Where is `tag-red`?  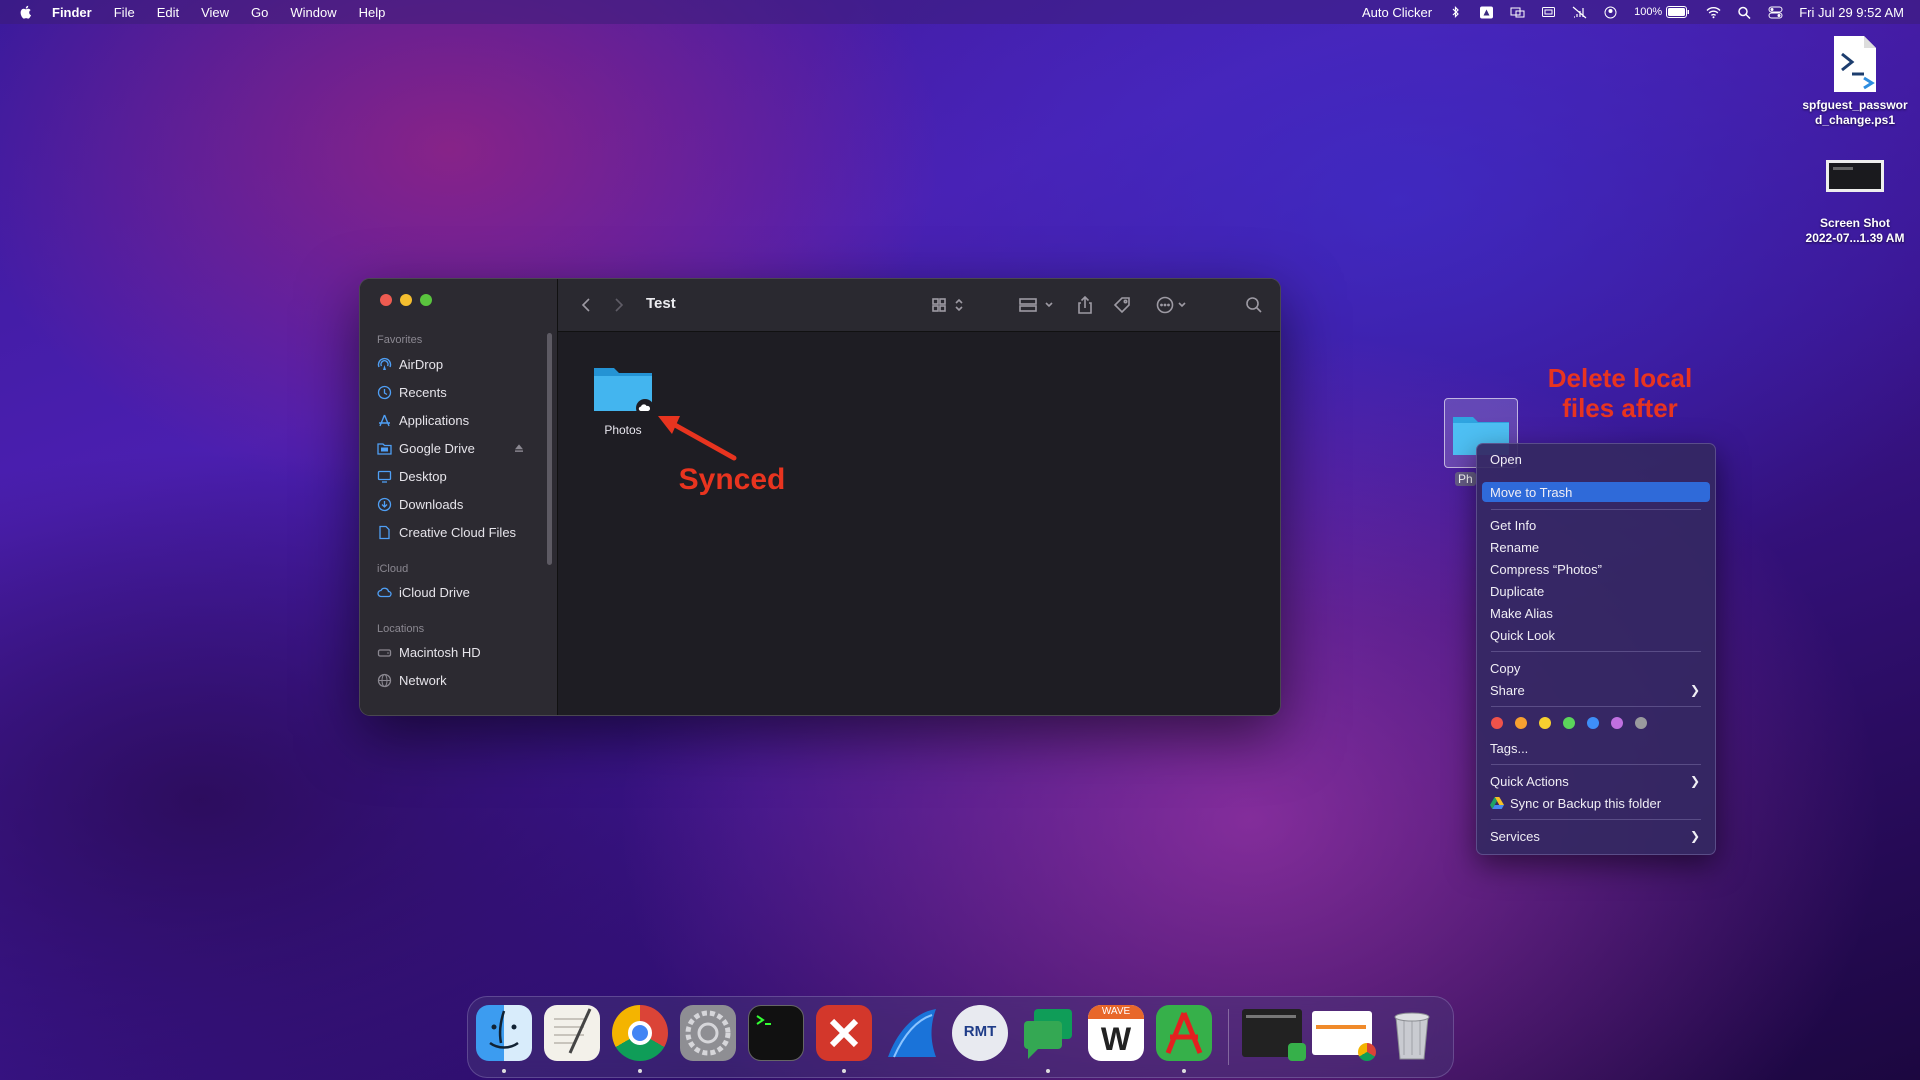
tag-red is located at coordinates (1497, 723).